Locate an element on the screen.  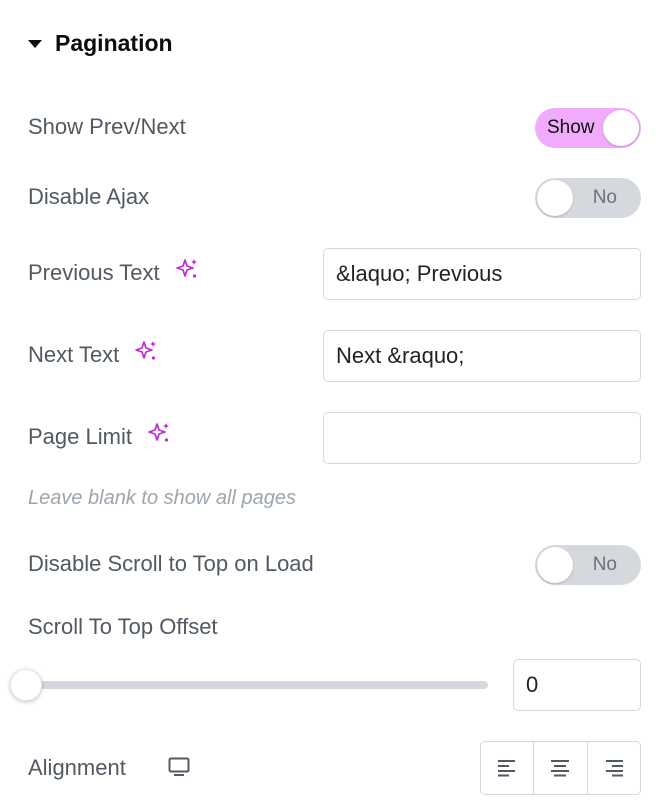
alignment-button-group is located at coordinates (560, 768).